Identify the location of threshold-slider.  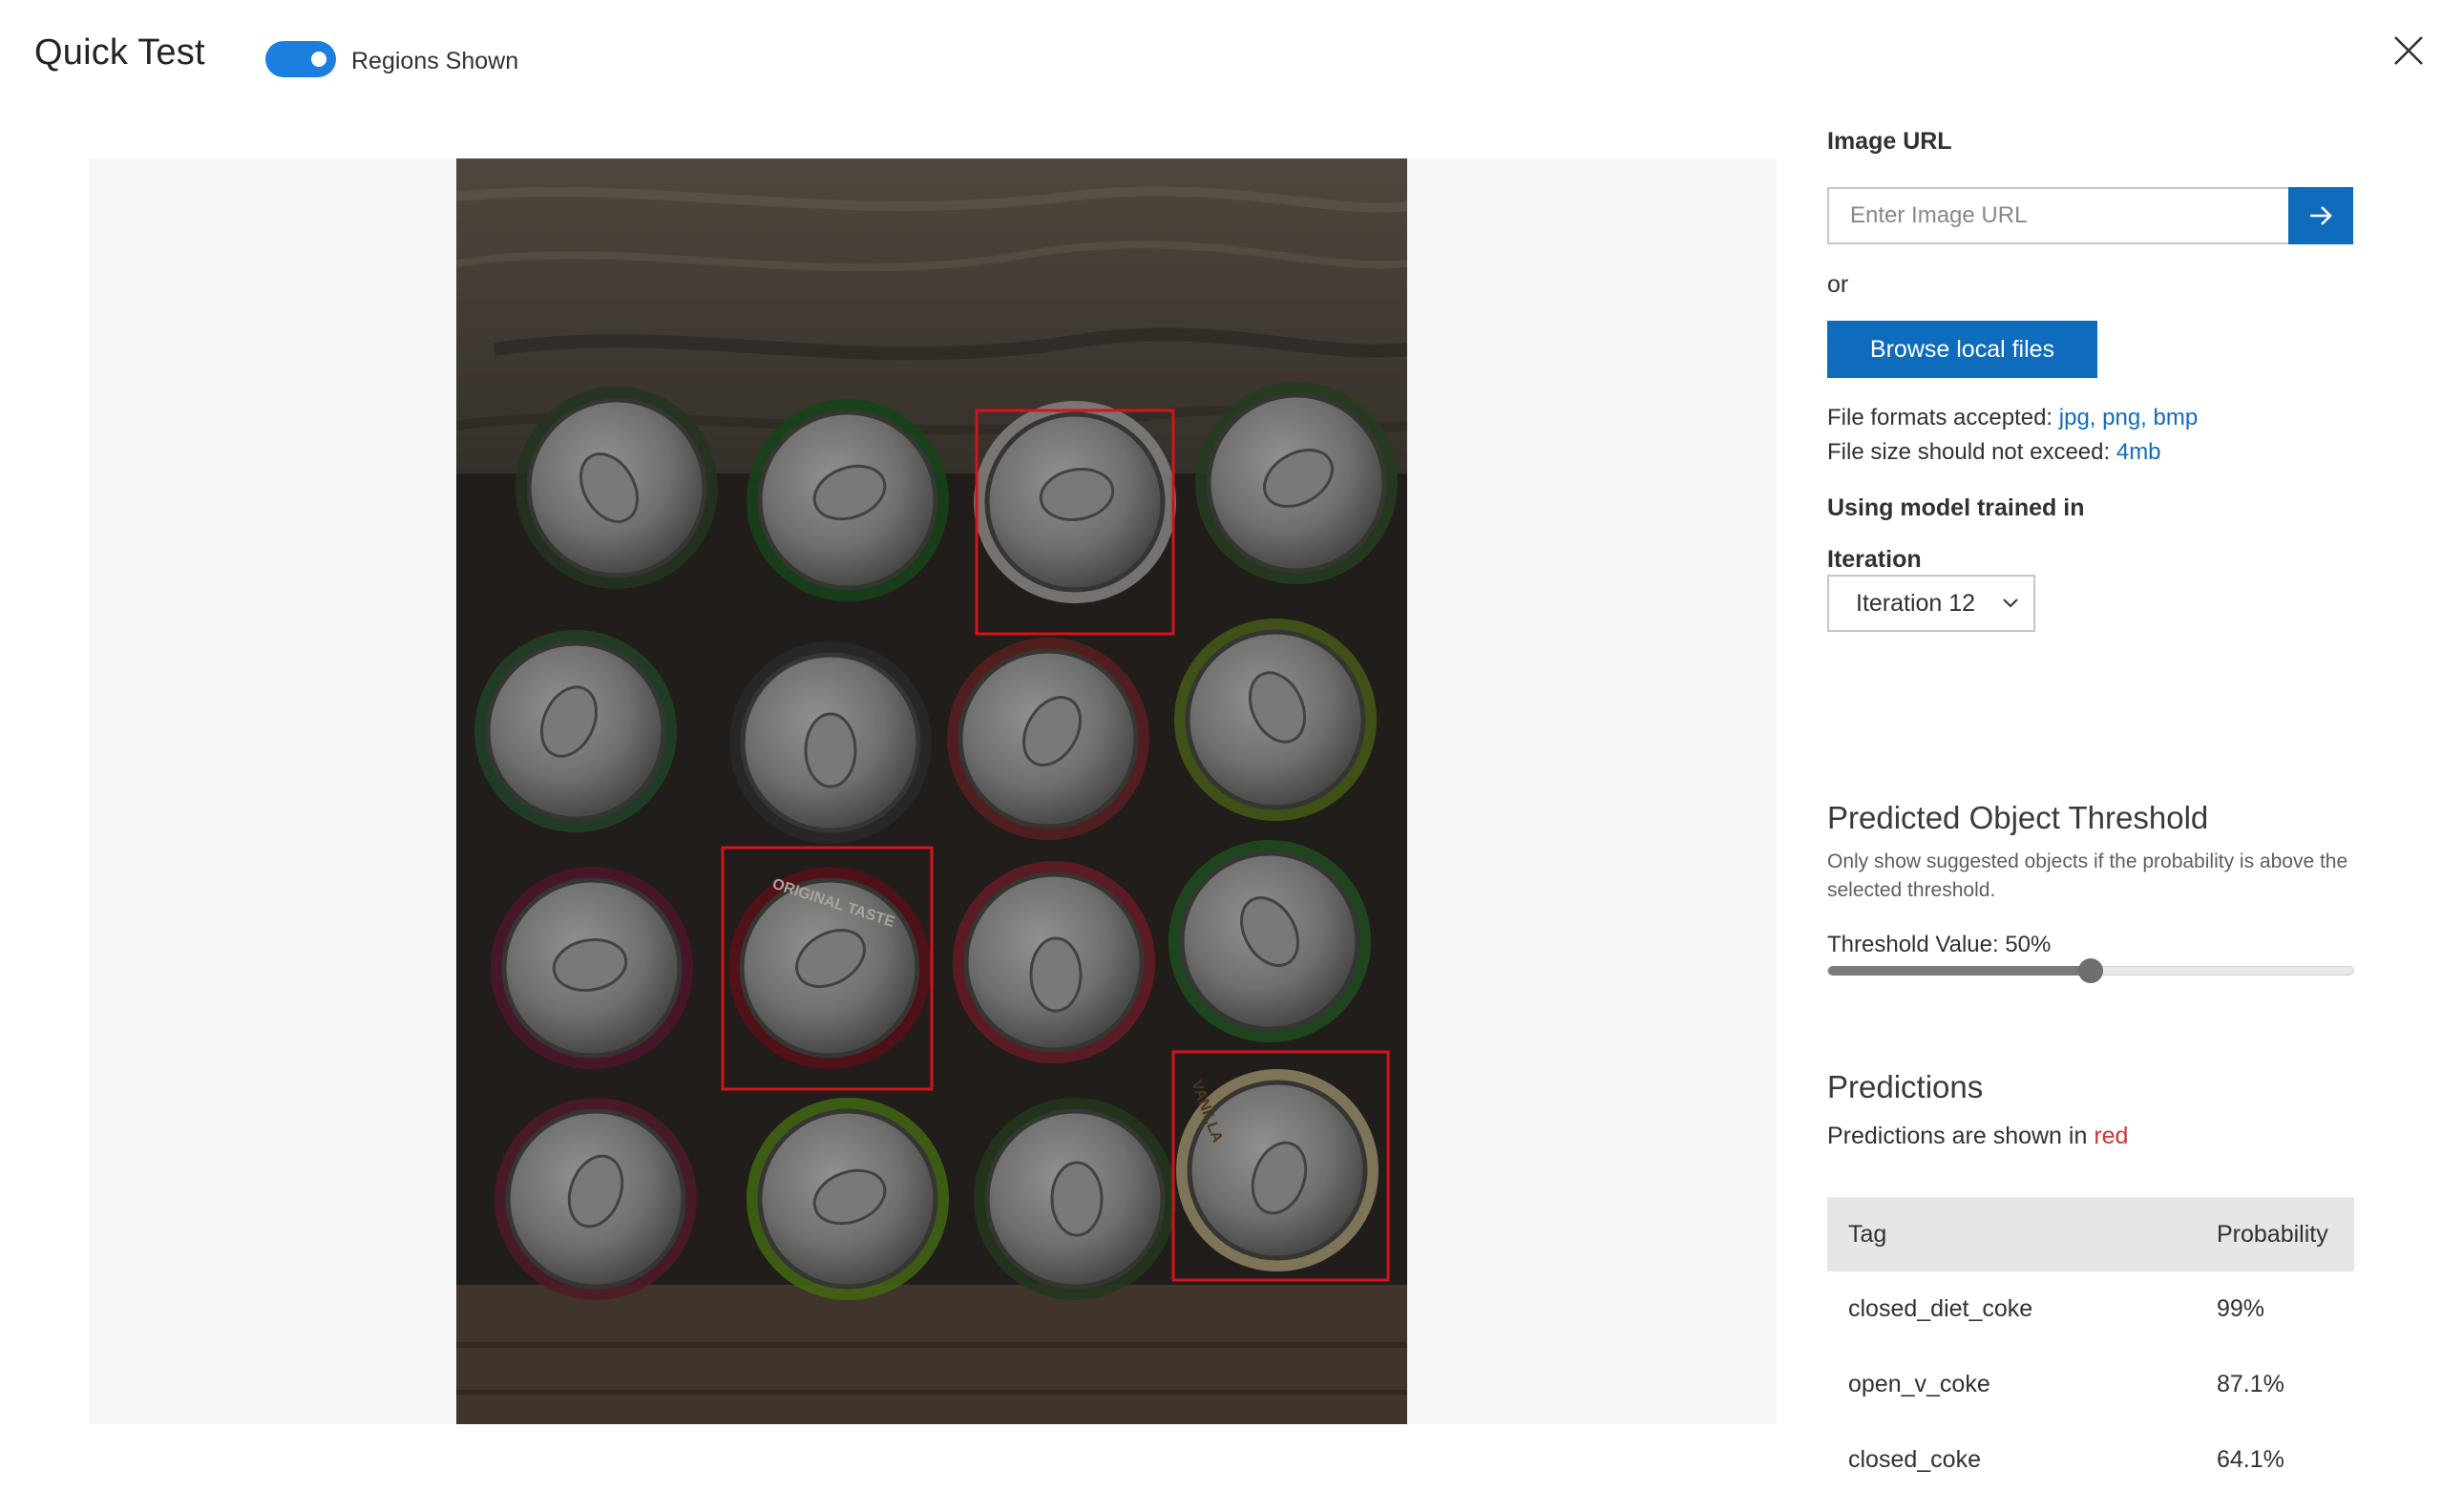
(2091, 971).